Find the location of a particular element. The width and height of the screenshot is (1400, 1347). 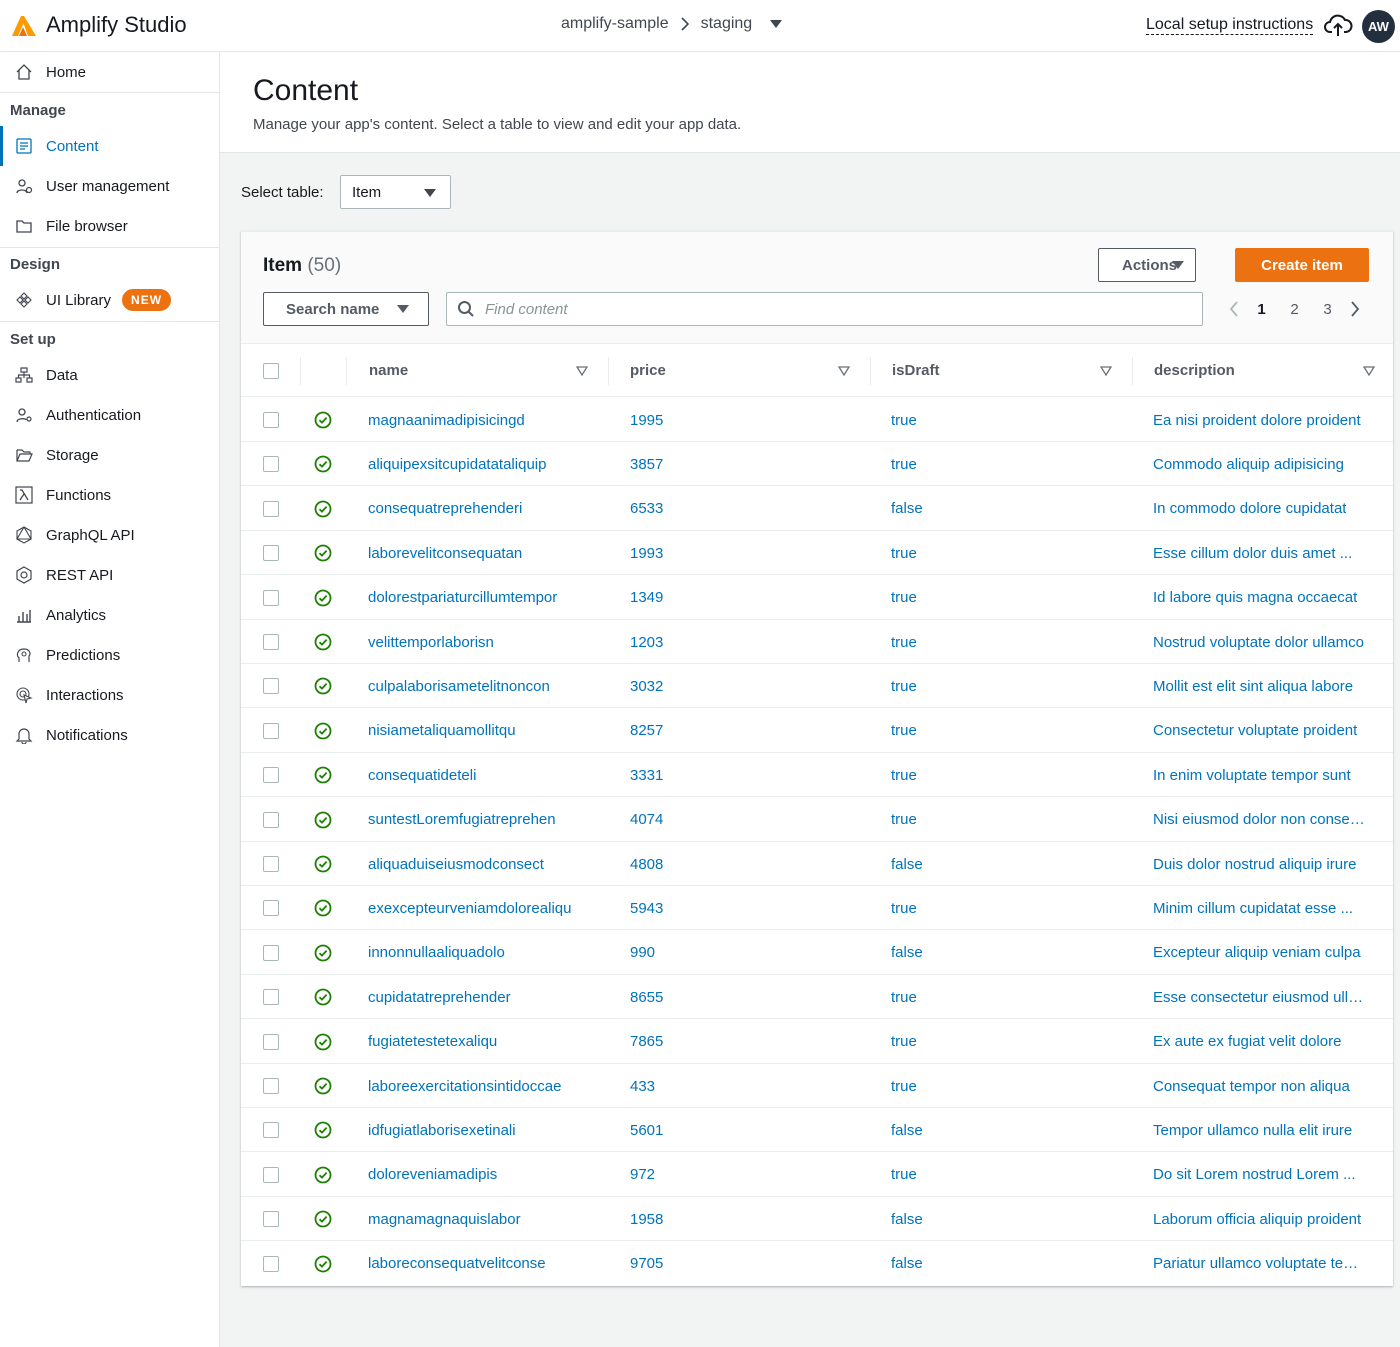

cell-name: magnaanimadipisicingd is located at coordinates (475, 420).